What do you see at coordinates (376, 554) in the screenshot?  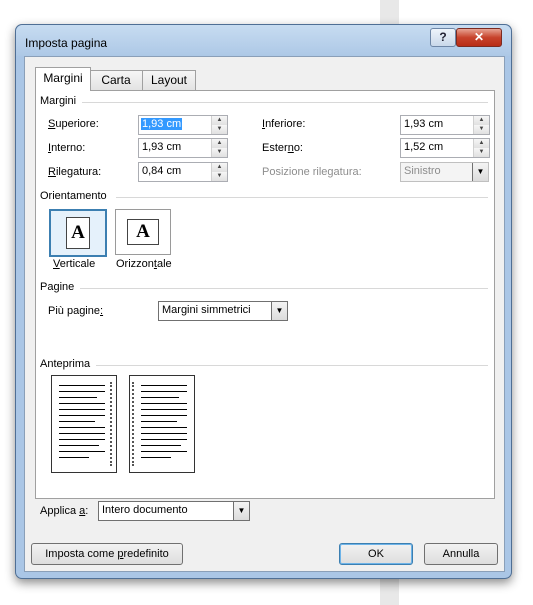 I see `ok-button: OK` at bounding box center [376, 554].